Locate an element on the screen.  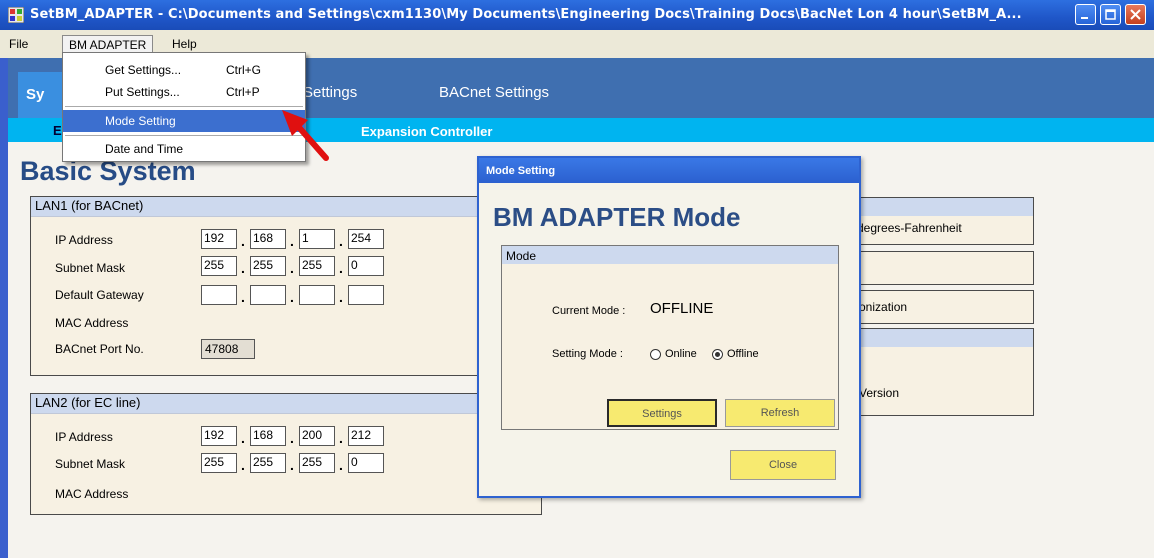
minimize-icon is located at coordinates (1084, 18).